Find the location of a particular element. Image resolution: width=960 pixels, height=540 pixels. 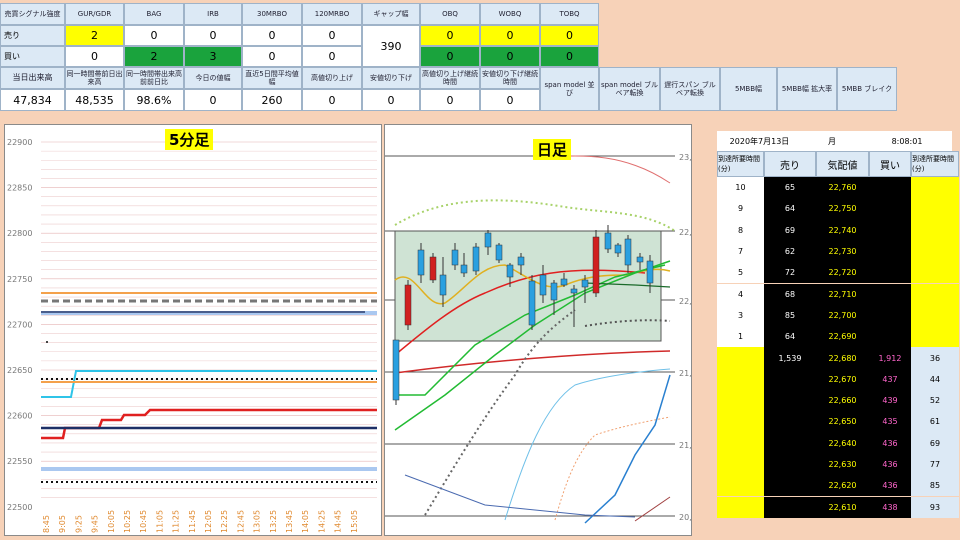

bid-price: 22,650 is located at coordinates (842, 422).